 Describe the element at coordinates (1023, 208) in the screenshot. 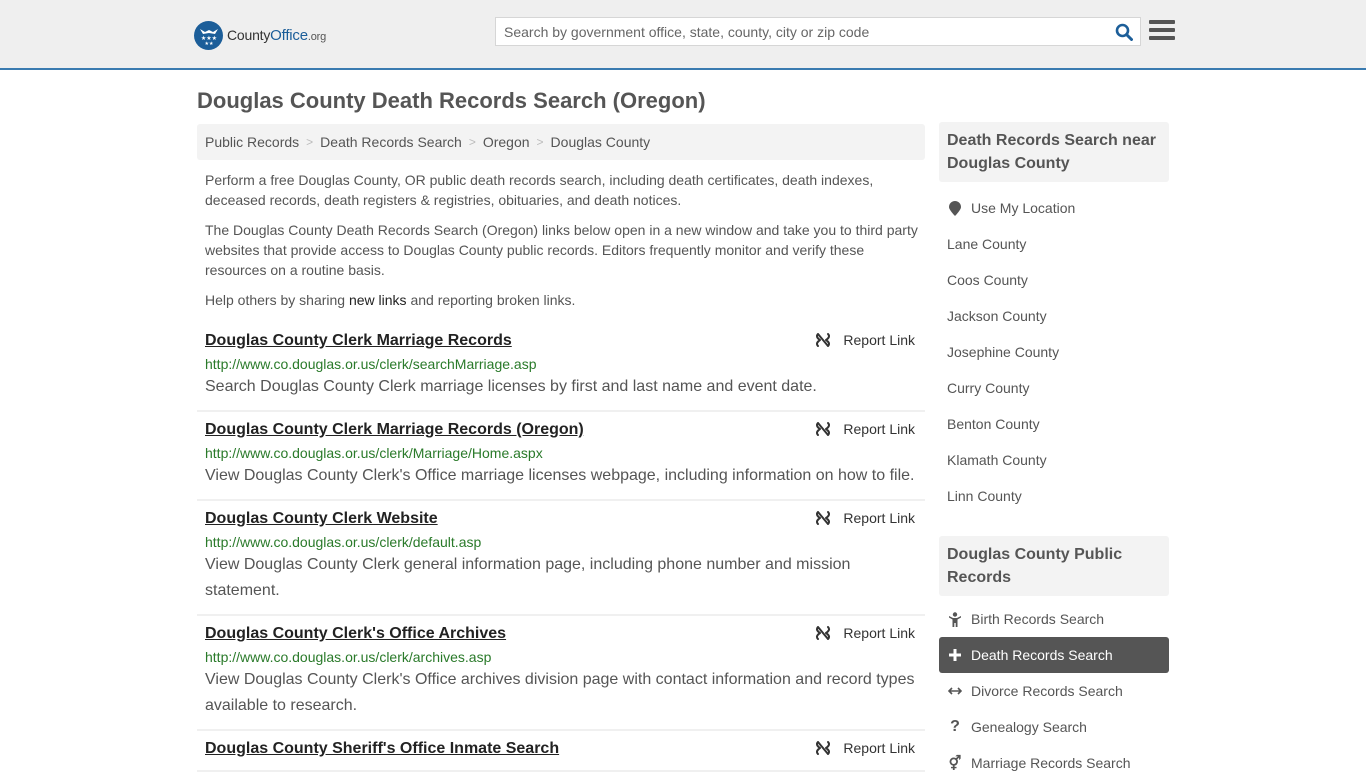

I see `use-my-location-link: Use My Location` at that location.